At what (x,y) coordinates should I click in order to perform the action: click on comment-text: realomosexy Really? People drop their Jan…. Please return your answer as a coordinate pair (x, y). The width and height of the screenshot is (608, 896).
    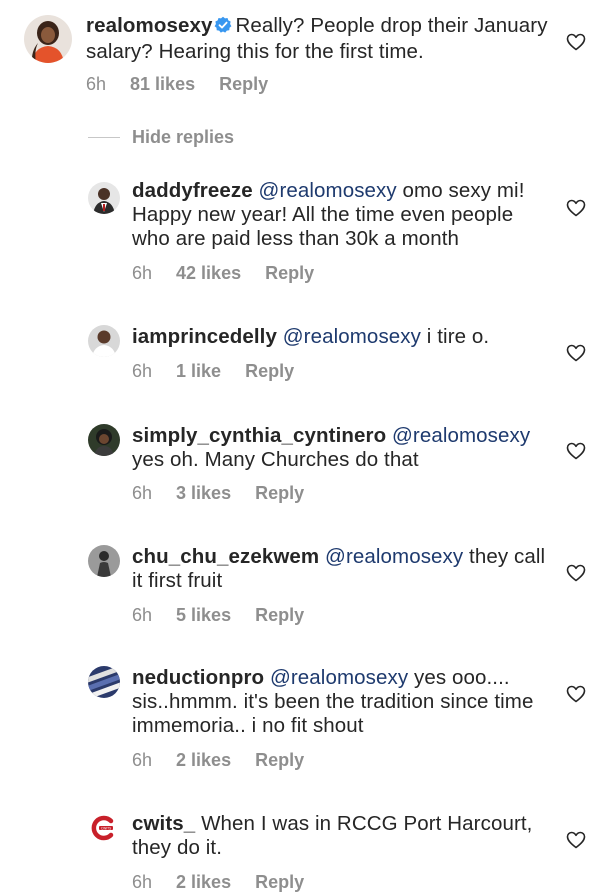
    Looking at the image, I should click on (321, 39).